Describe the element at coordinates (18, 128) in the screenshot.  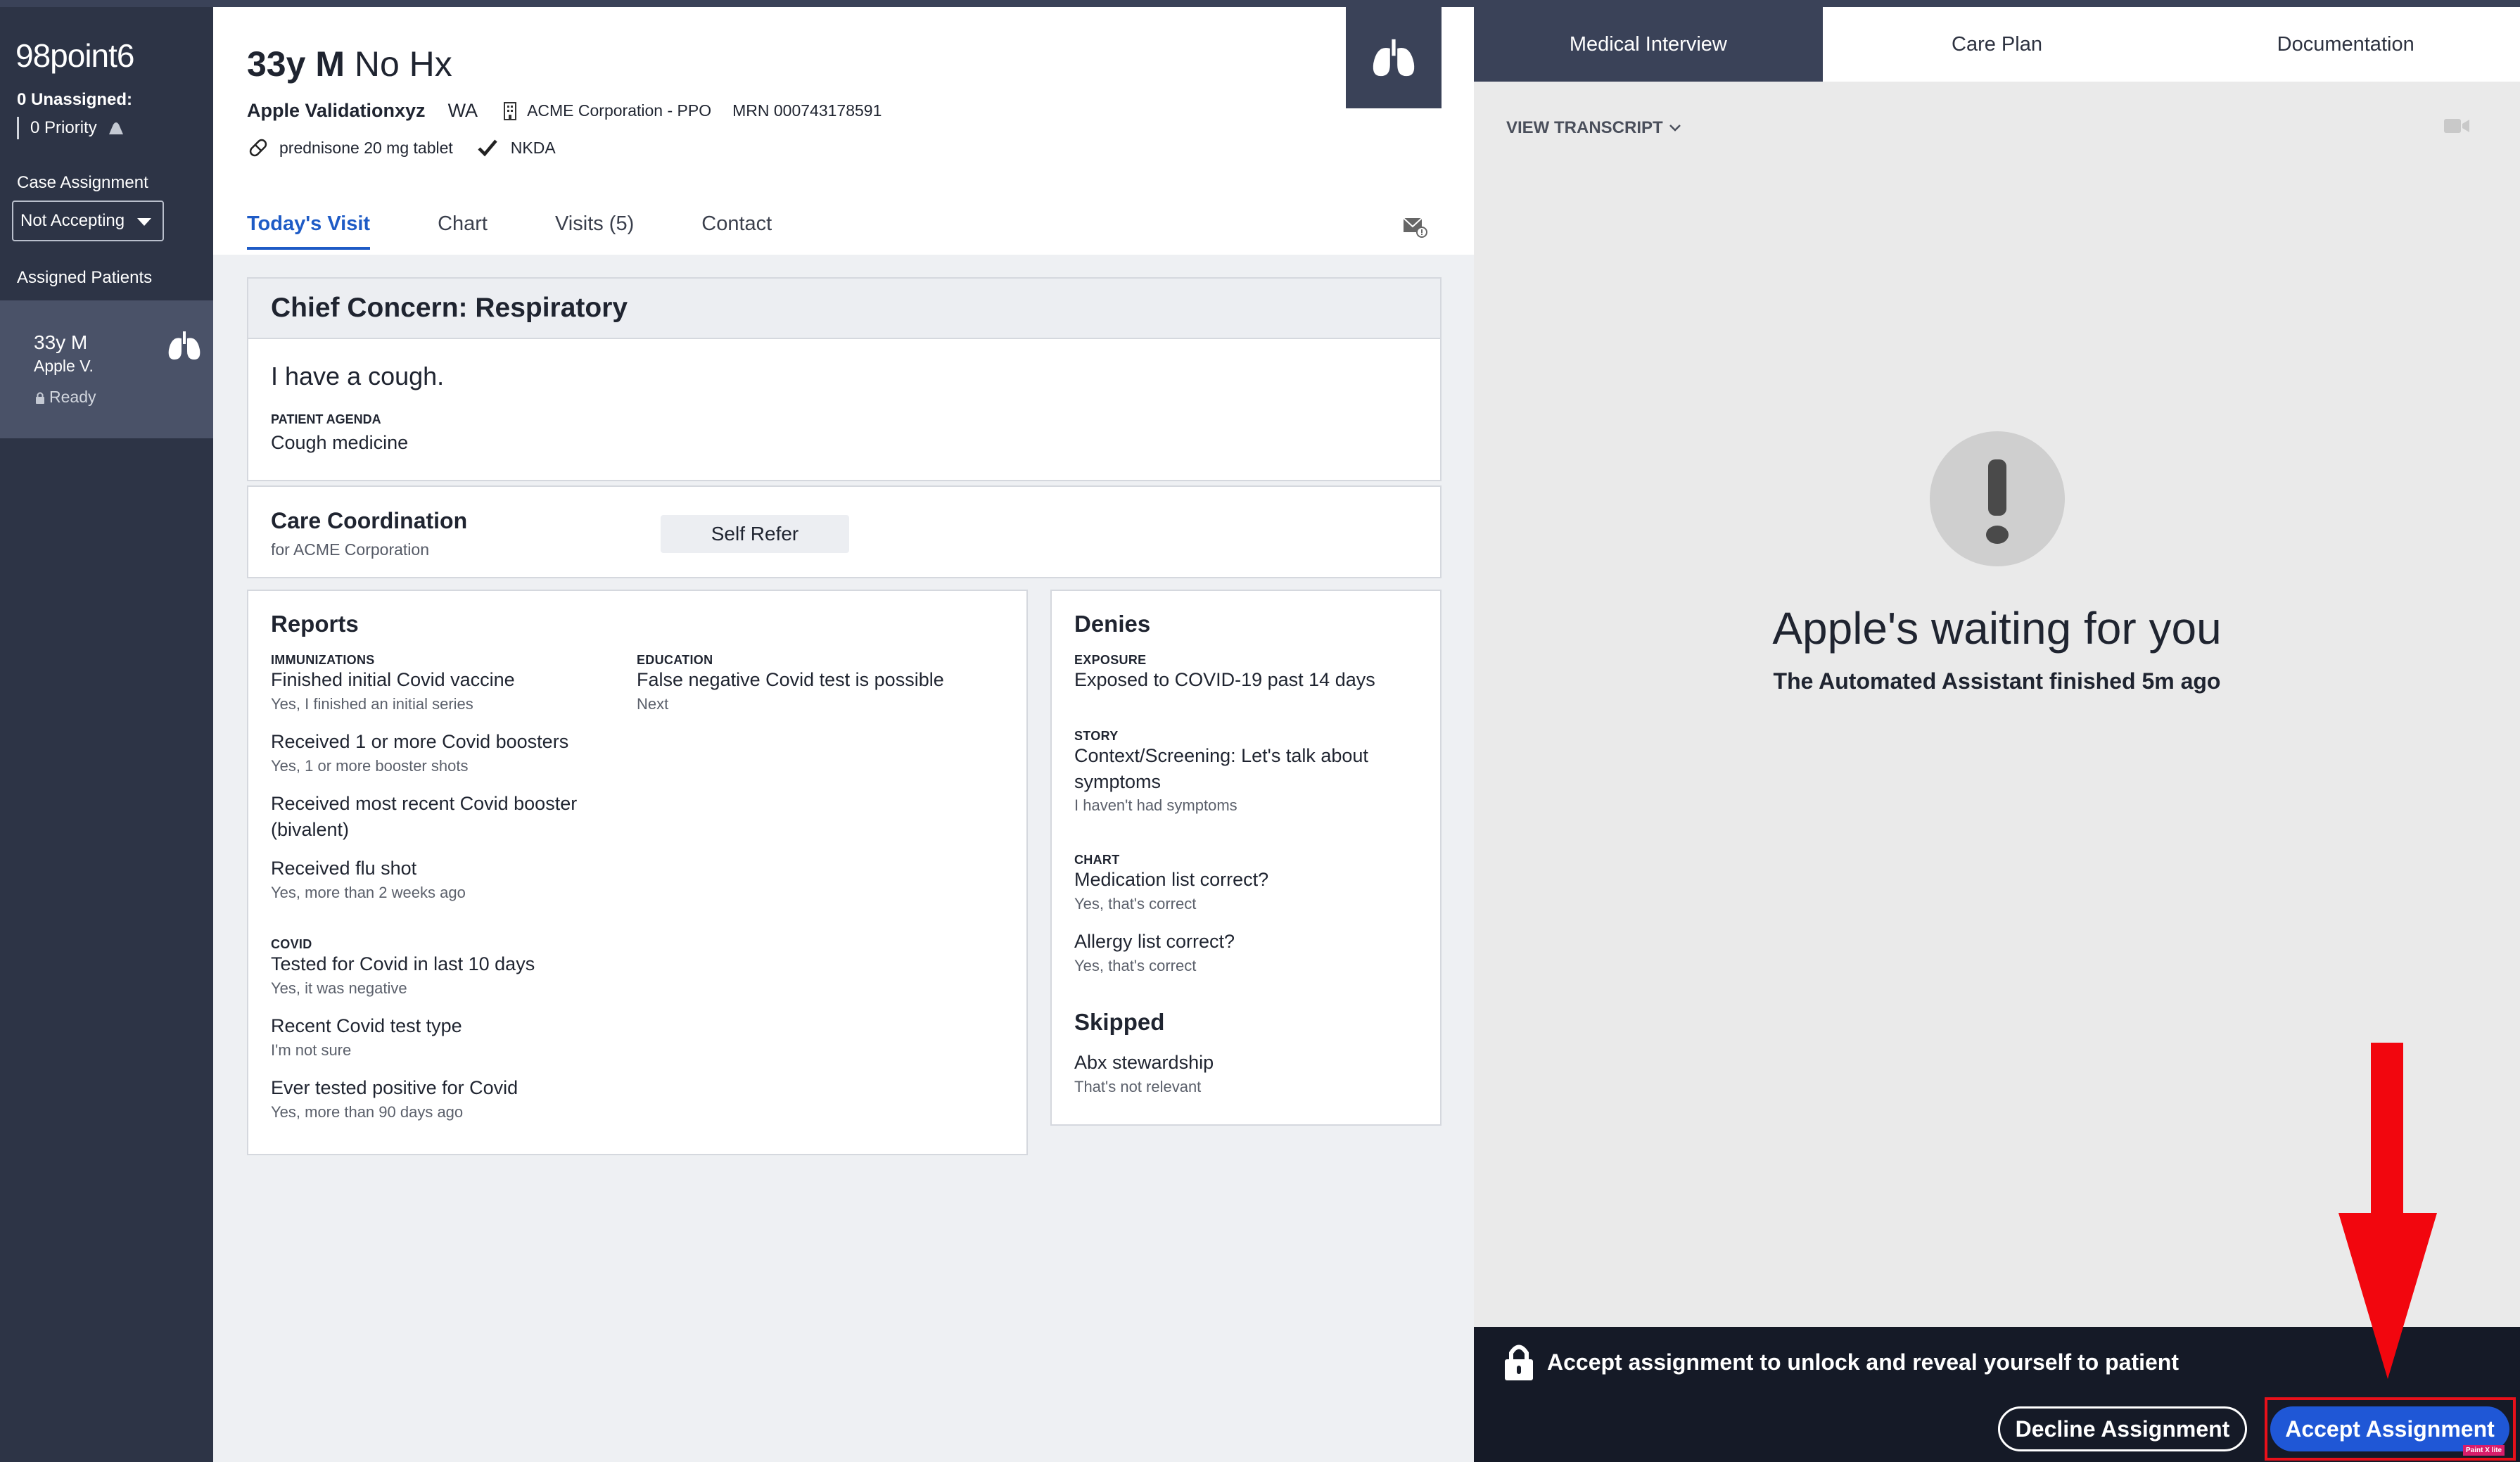
I see `priority-divider` at that location.